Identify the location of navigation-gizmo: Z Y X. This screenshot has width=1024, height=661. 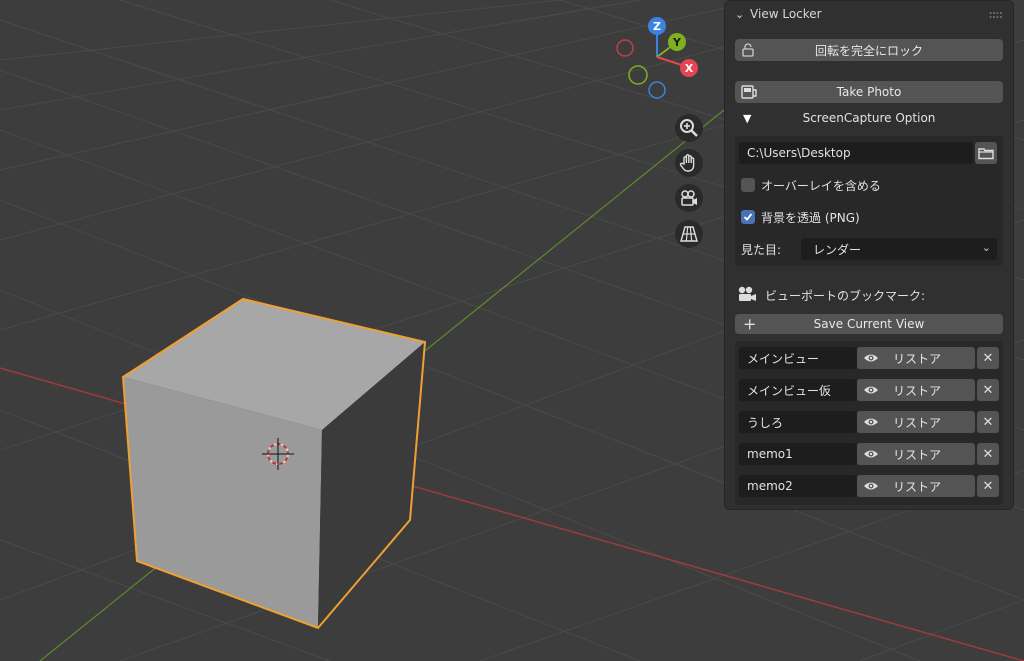
(656, 58).